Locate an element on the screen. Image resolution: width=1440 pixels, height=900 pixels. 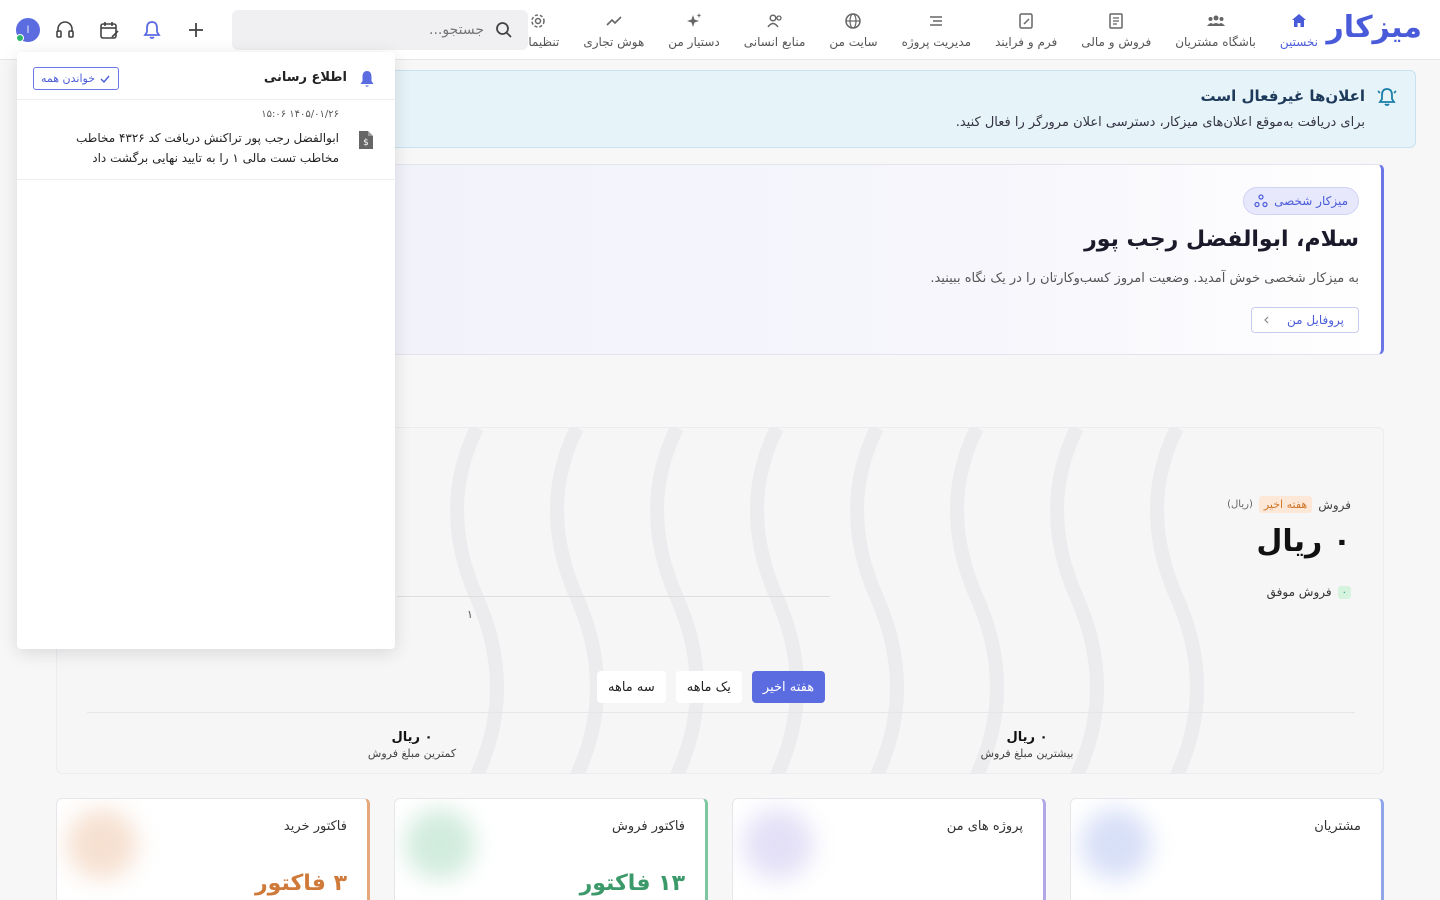
welcome-title: سلام، ابوالفضل رجب پور is located at coordinates (1221, 239).